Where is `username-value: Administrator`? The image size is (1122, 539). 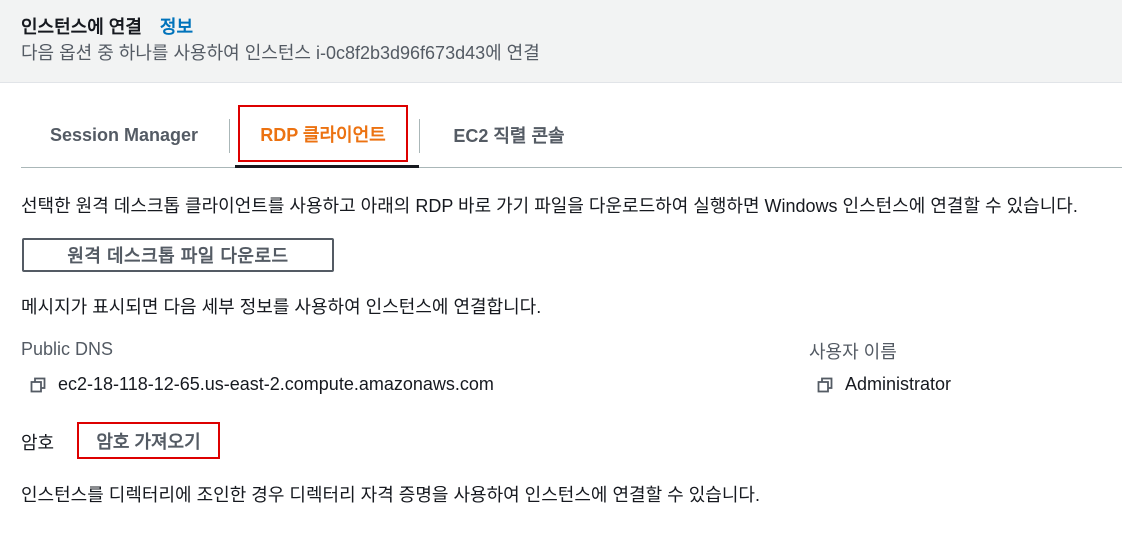 username-value: Administrator is located at coordinates (898, 384).